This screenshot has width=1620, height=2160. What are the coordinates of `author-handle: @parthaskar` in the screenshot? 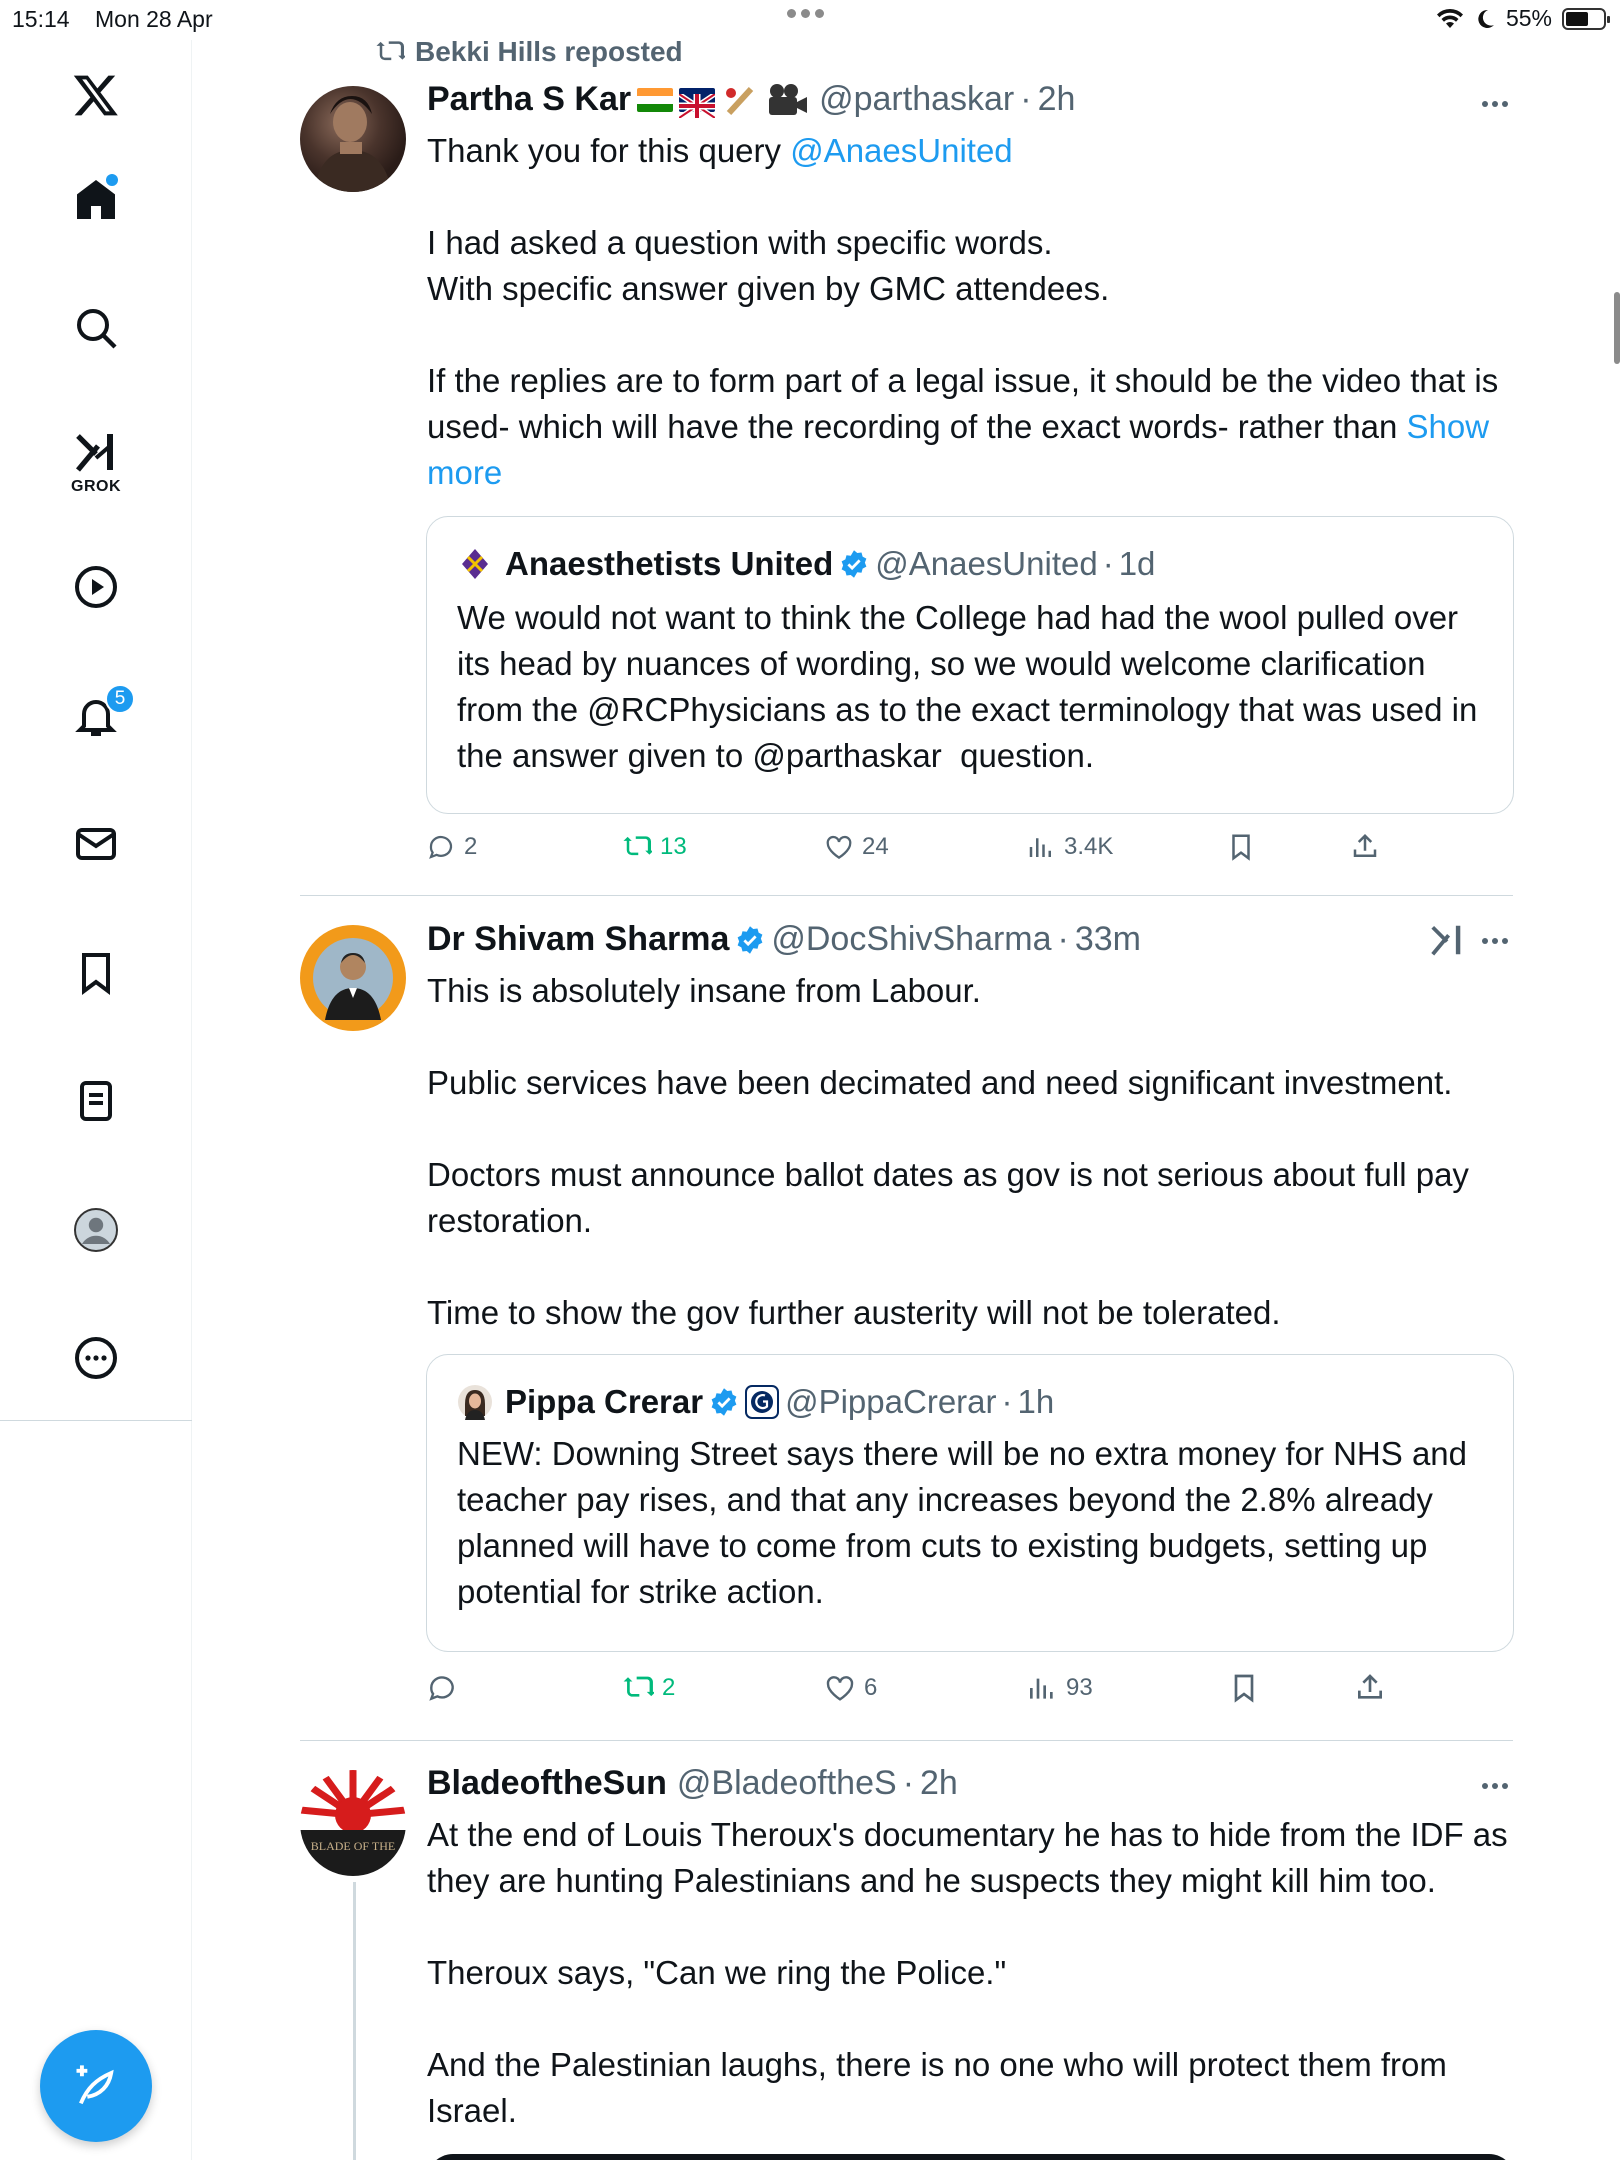 It's located at (916, 99).